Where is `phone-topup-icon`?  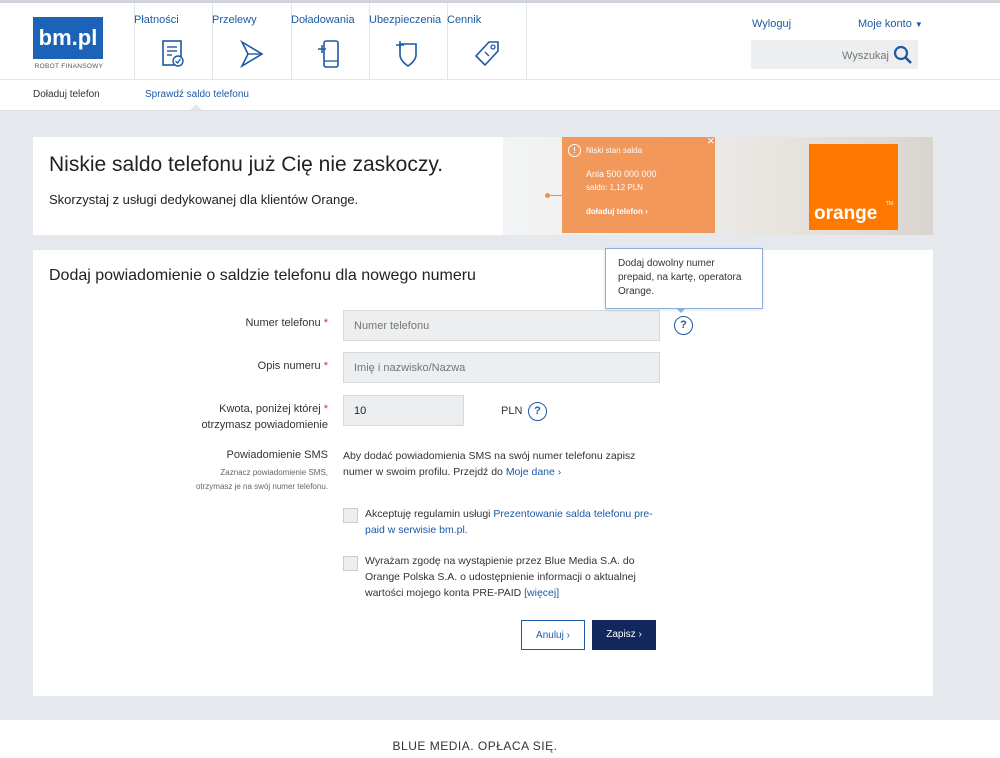 phone-topup-icon is located at coordinates (328, 54).